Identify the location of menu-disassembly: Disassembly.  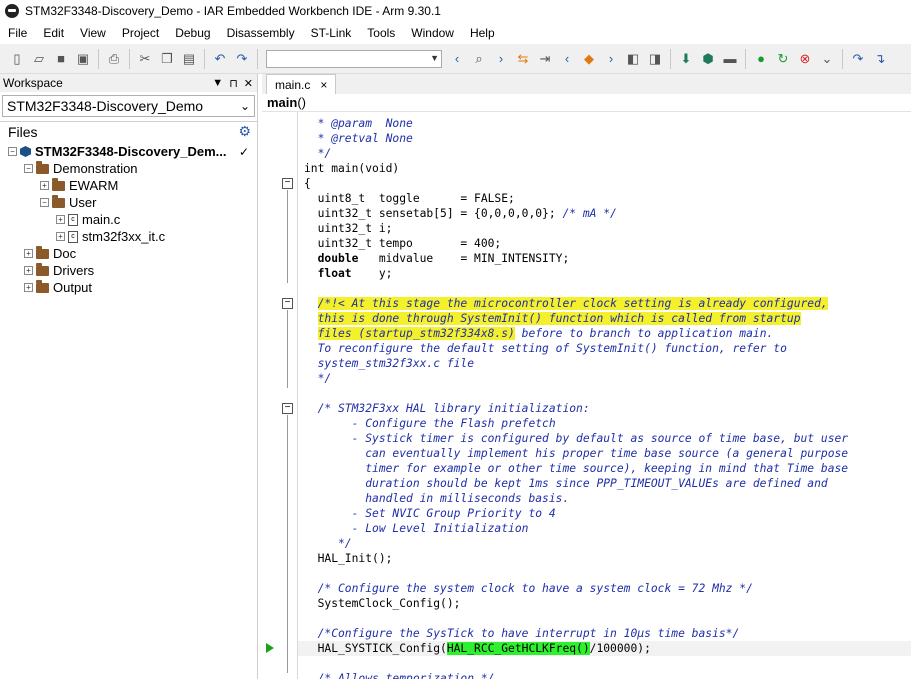
(261, 33).